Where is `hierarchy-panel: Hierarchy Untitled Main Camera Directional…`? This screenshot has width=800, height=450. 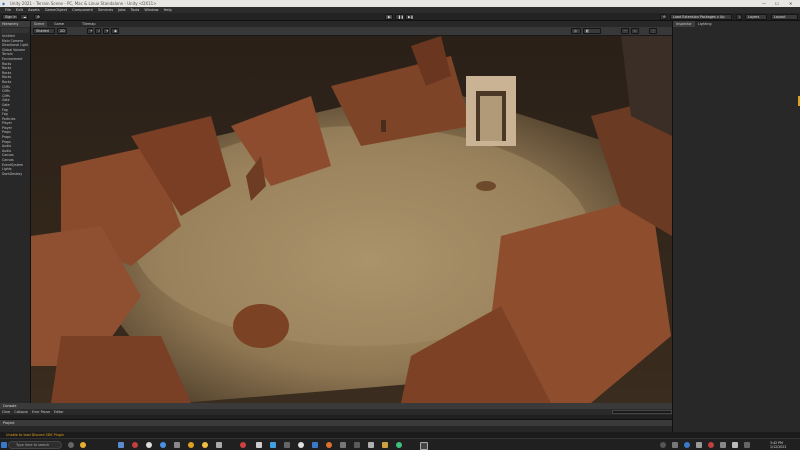 hierarchy-panel: Hierarchy Untitled Main Camera Directional… is located at coordinates (15, 212).